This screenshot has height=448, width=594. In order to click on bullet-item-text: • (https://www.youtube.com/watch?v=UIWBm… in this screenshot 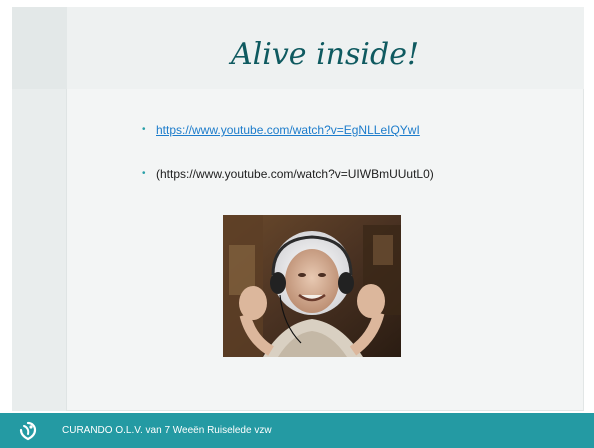, I will do `click(350, 174)`.